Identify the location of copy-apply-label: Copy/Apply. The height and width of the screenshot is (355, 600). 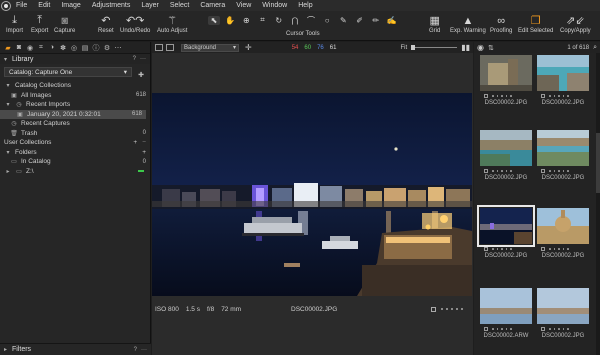
(575, 31).